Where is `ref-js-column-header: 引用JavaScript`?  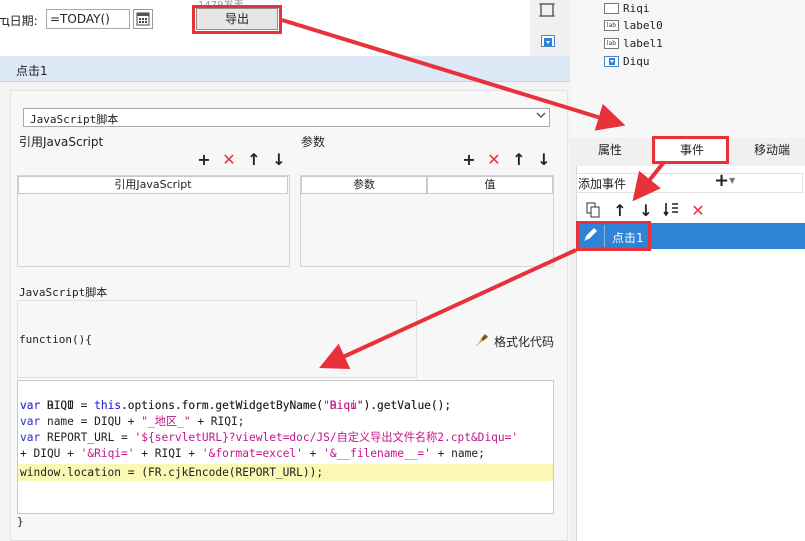
ref-js-column-header: 引用JavaScript is located at coordinates (153, 185).